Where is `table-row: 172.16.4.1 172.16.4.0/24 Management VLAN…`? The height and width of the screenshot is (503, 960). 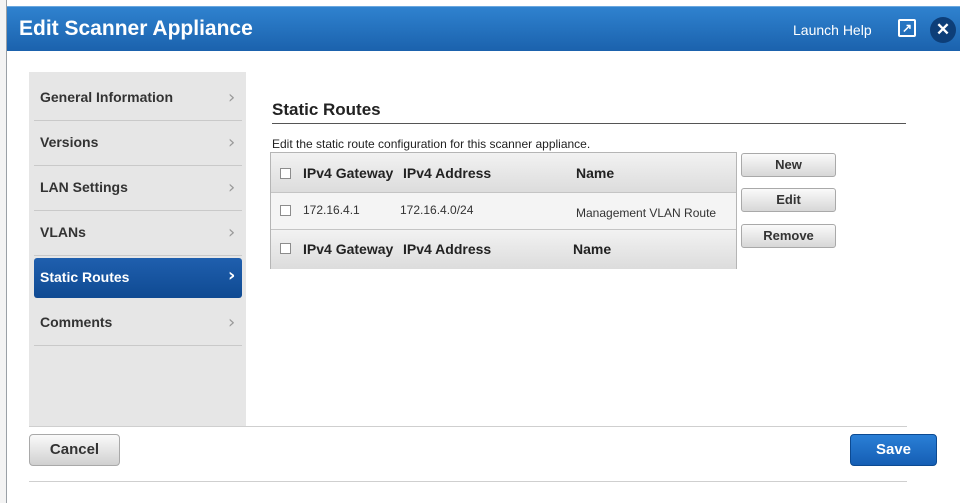
table-row: 172.16.4.1 172.16.4.0/24 Management VLAN… is located at coordinates (503, 211).